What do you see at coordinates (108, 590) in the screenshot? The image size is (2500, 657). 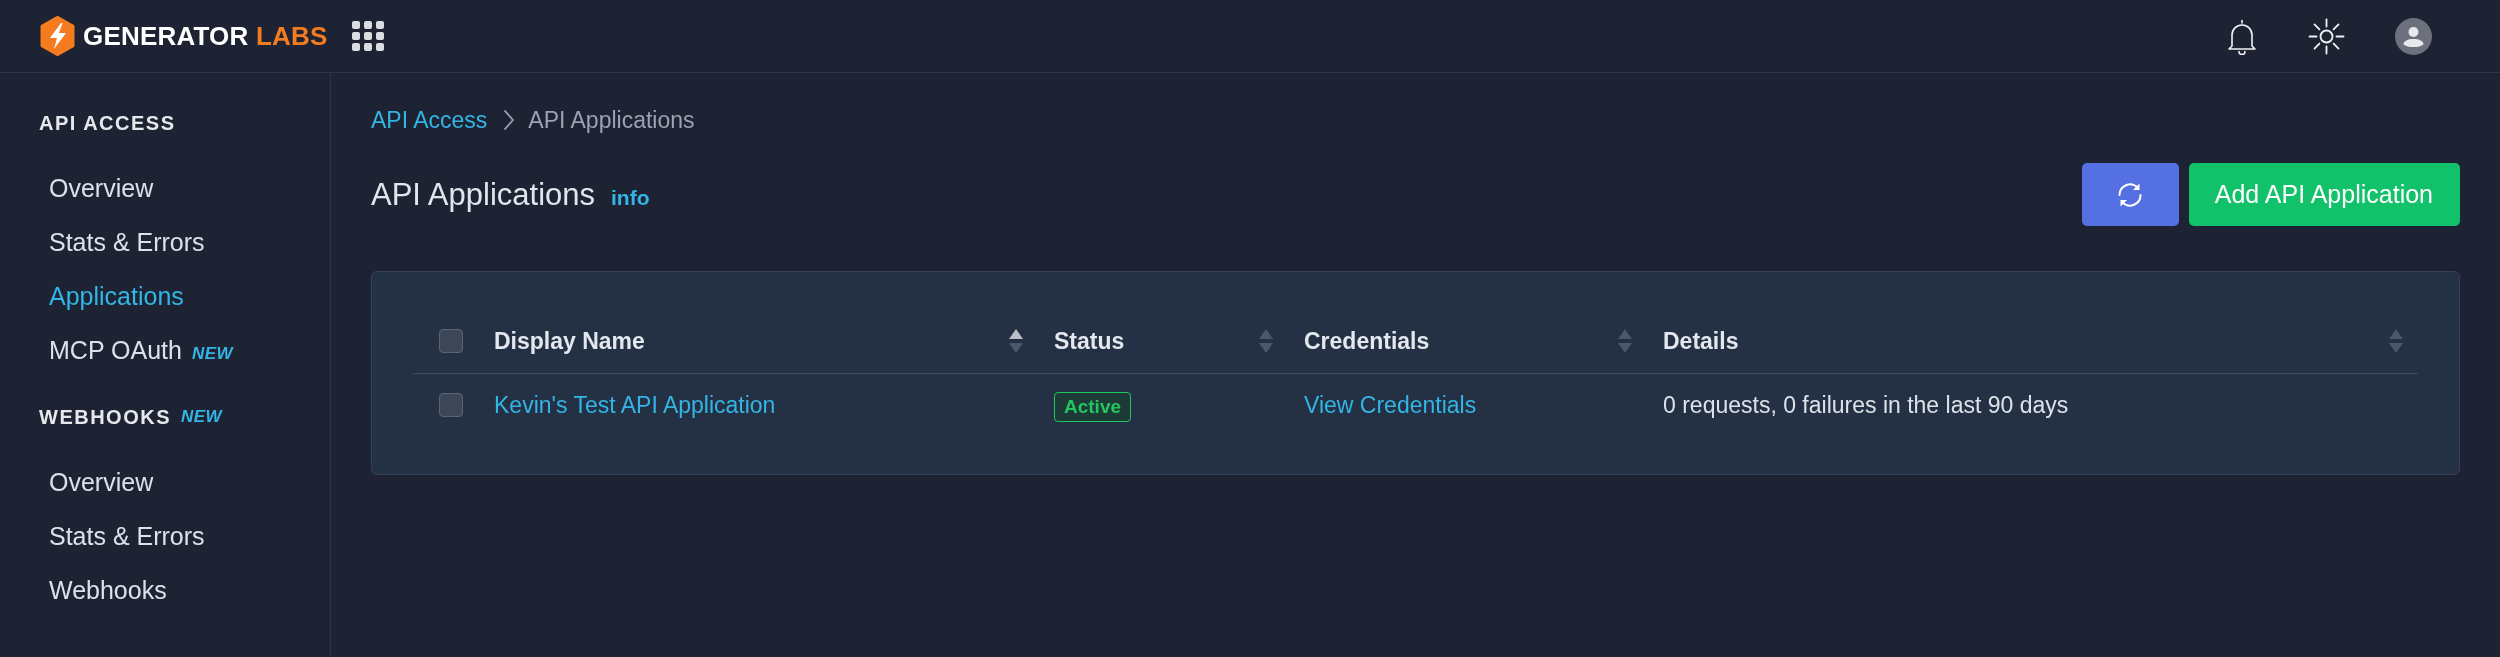 I see `sidebar-item: Webhooks` at bounding box center [108, 590].